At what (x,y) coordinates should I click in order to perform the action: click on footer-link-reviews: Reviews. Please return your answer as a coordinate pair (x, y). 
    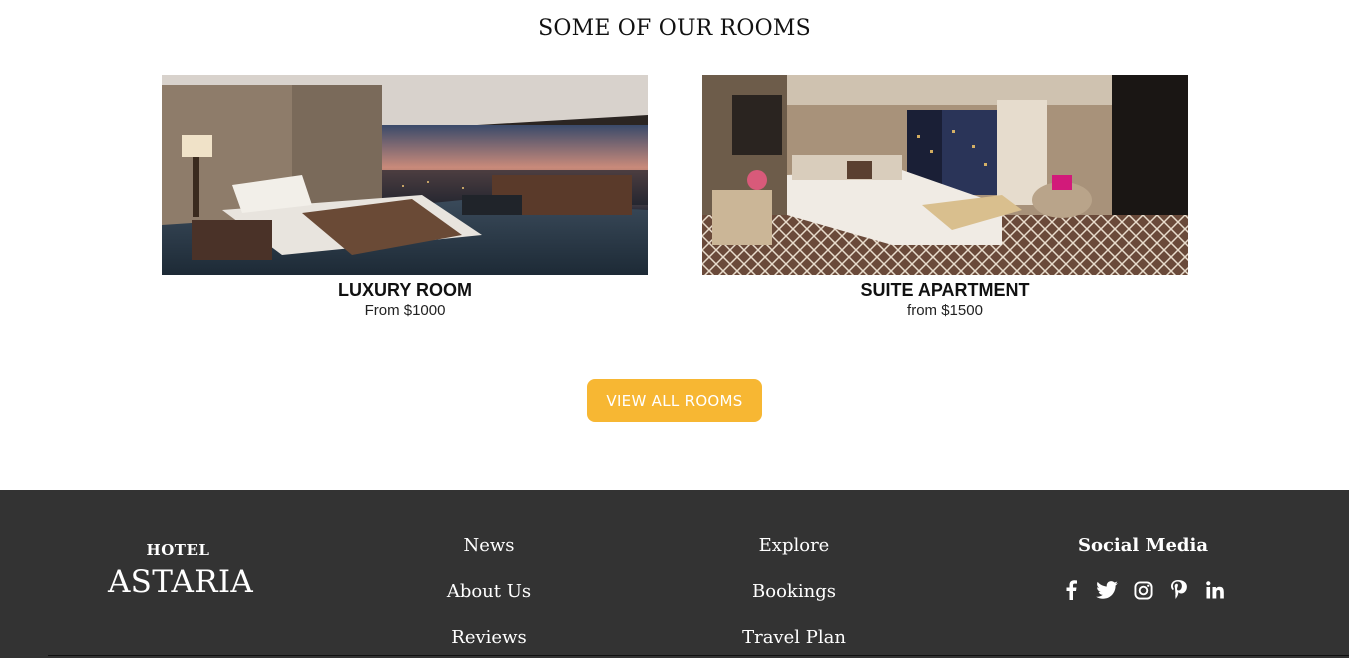
    Looking at the image, I should click on (489, 641).